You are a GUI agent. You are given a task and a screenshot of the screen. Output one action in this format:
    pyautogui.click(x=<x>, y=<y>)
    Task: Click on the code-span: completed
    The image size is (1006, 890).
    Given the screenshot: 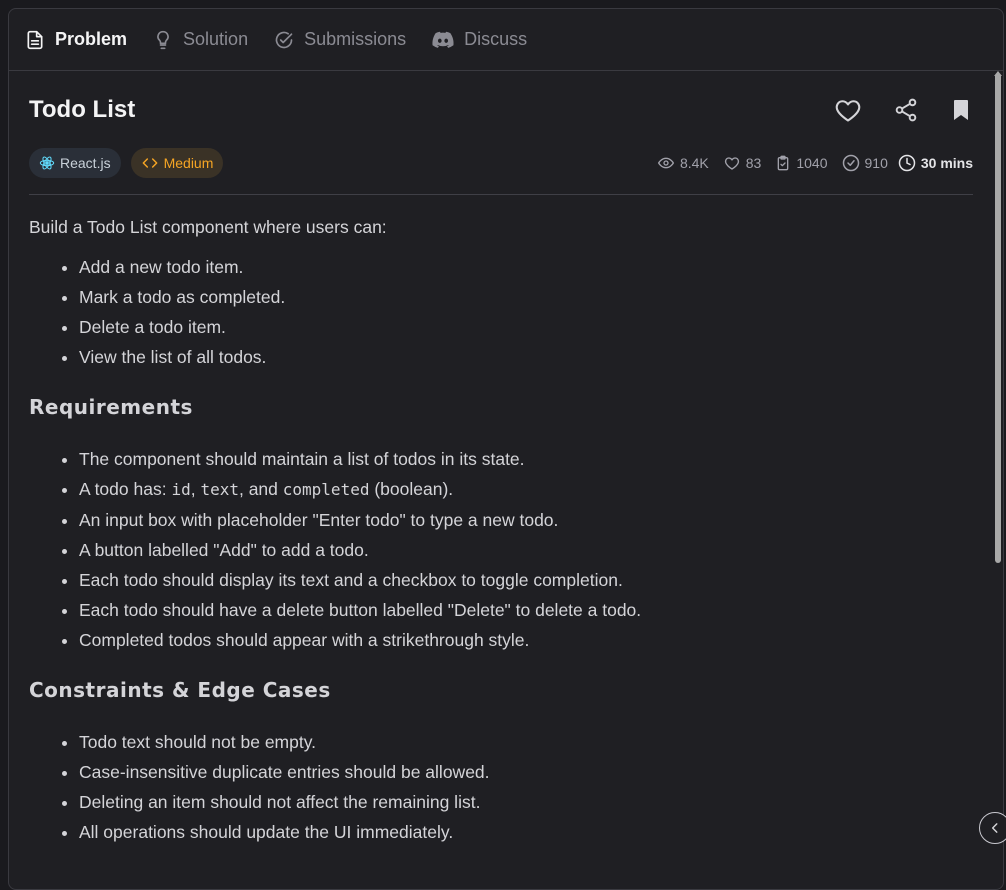 What is the action you would take?
    pyautogui.click(x=326, y=489)
    